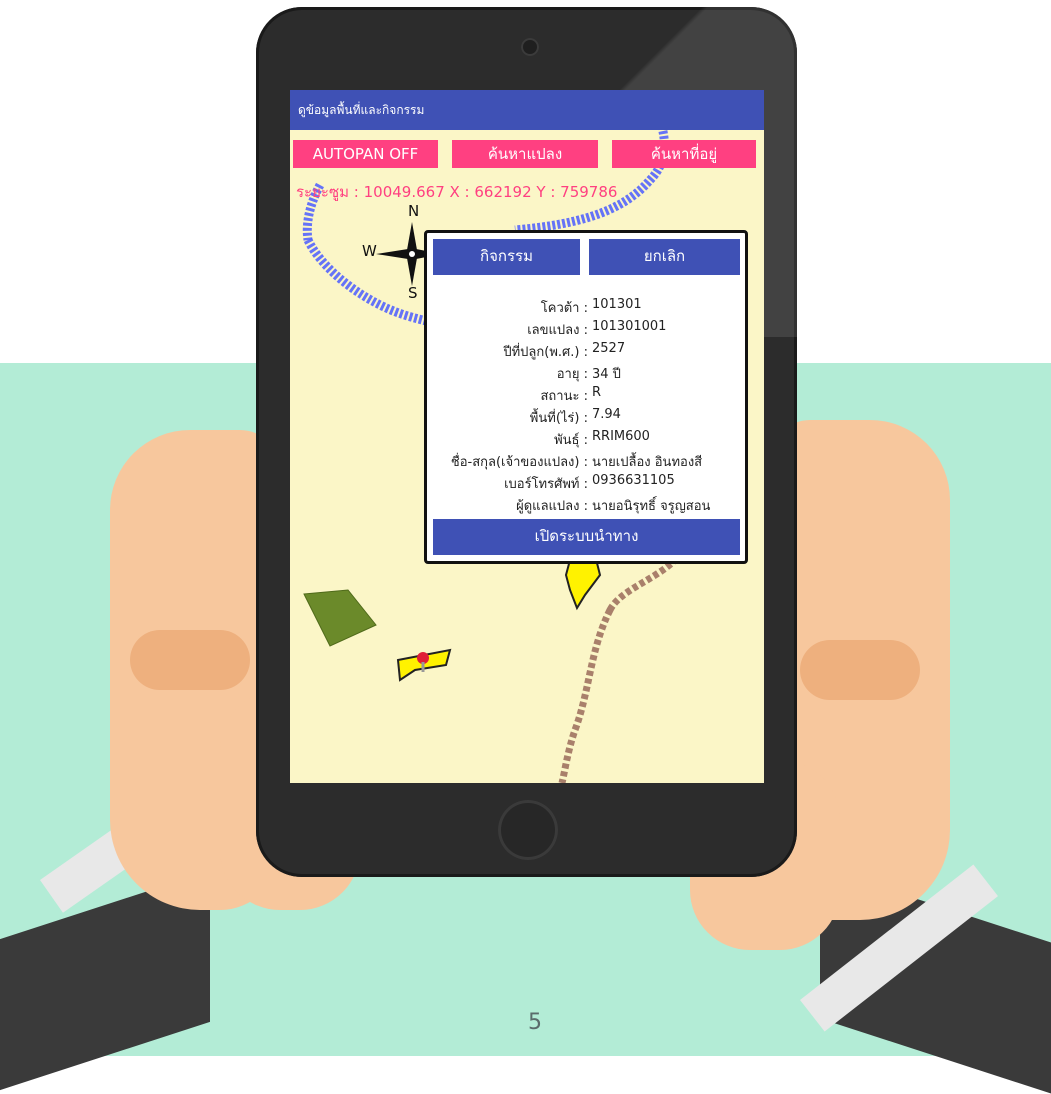  What do you see at coordinates (528, 830) in the screenshot?
I see `home-button` at bounding box center [528, 830].